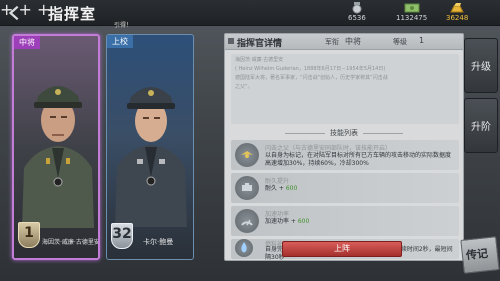 Image resolution: width=500 pixels, height=281 pixels. I want to click on rank-label: 军衔, so click(332, 42).